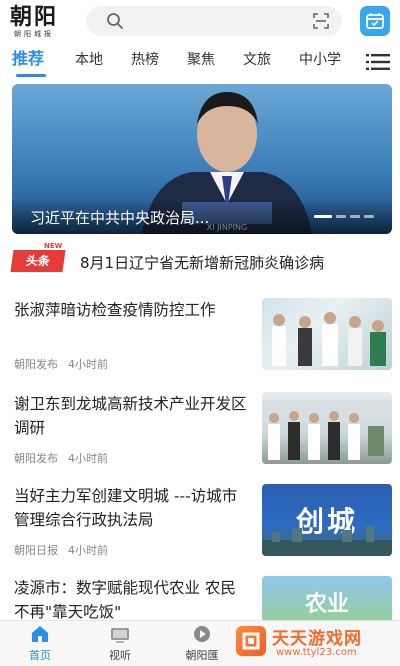  I want to click on tab-focus: 聚焦, so click(201, 60).